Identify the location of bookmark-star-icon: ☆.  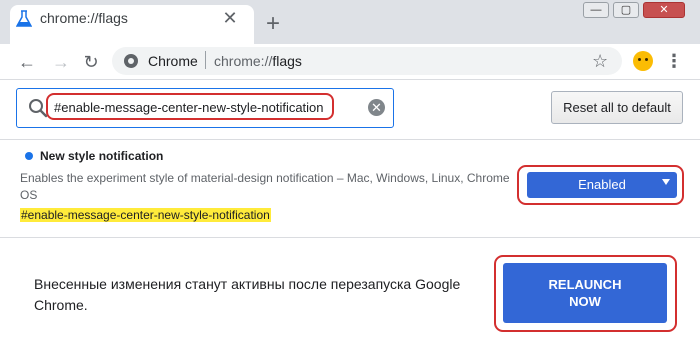
(600, 61).